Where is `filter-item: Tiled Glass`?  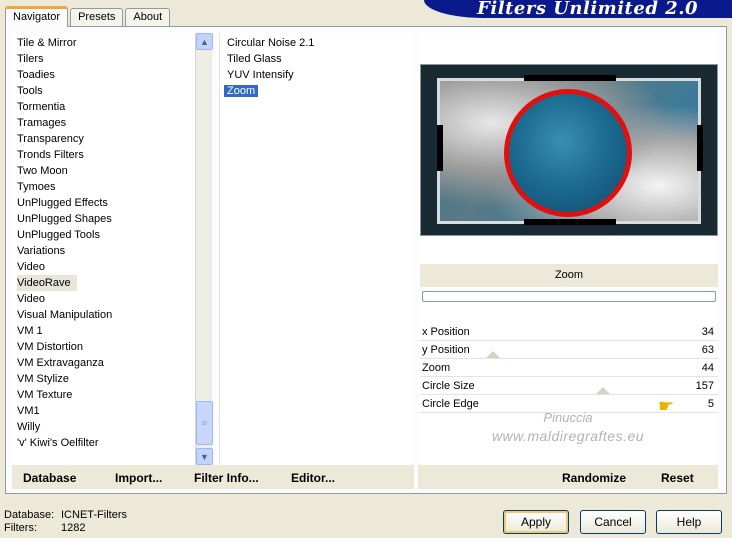
filter-item: Tiled Glass is located at coordinates (270, 59).